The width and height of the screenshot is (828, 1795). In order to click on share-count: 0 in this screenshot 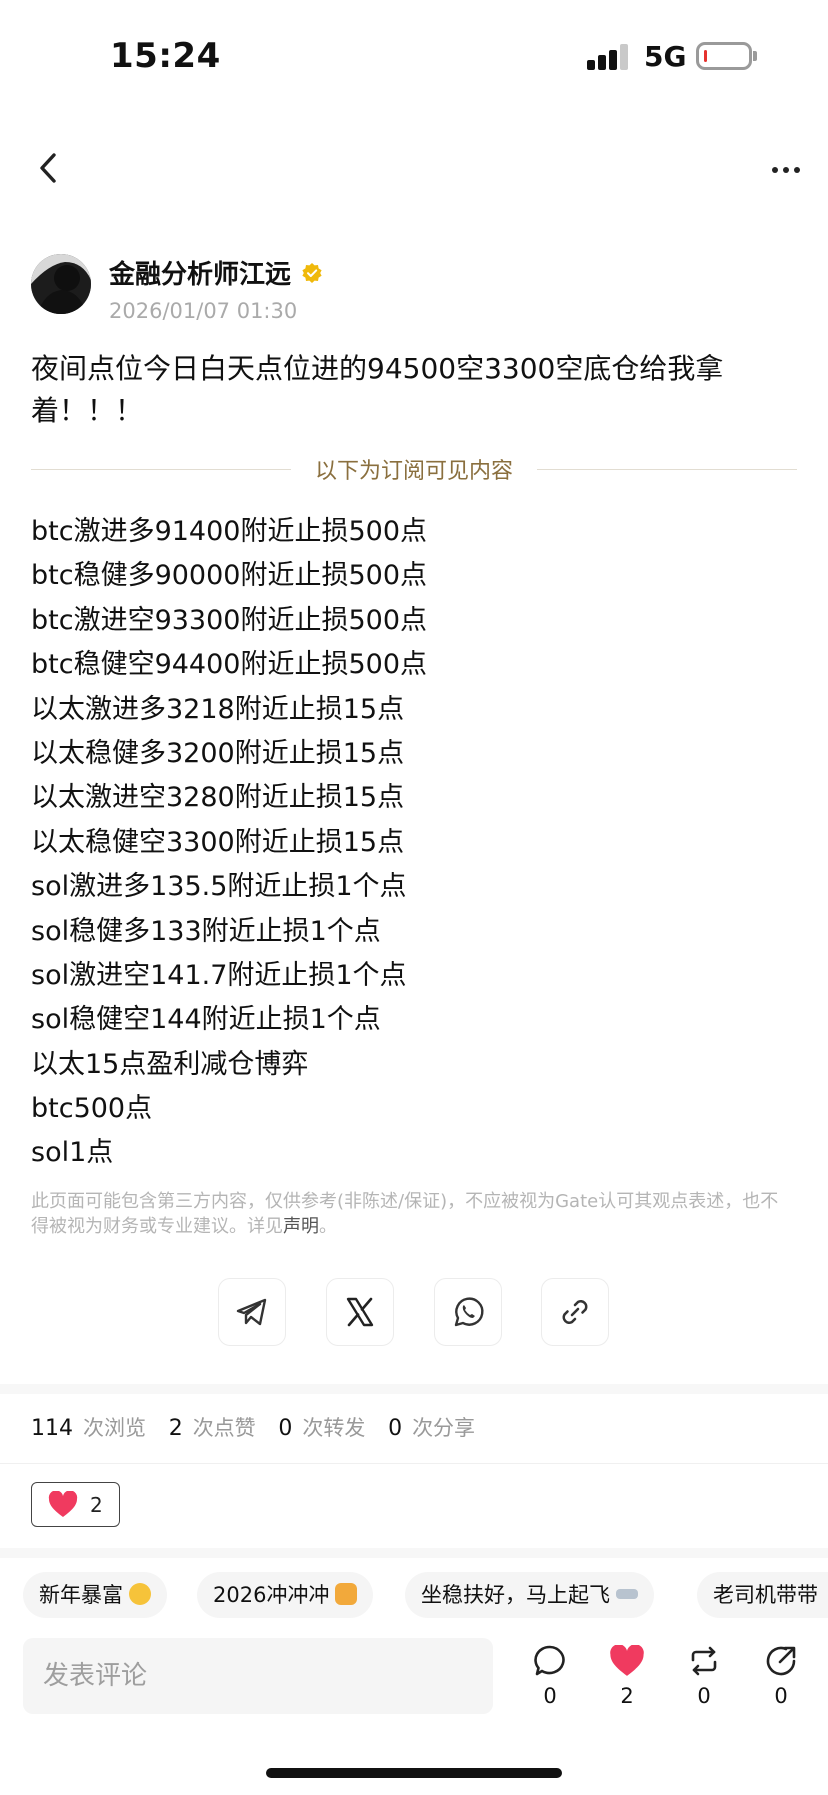, I will do `click(781, 1696)`.